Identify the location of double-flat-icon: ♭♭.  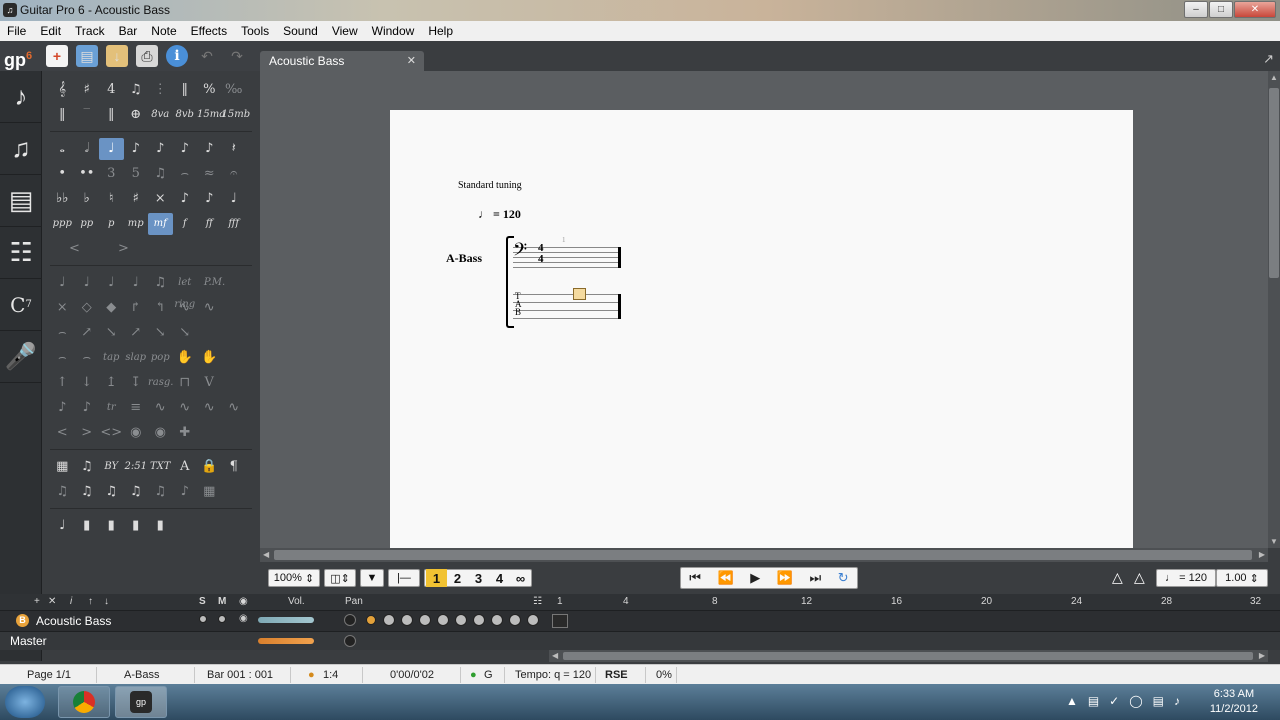
(62, 199).